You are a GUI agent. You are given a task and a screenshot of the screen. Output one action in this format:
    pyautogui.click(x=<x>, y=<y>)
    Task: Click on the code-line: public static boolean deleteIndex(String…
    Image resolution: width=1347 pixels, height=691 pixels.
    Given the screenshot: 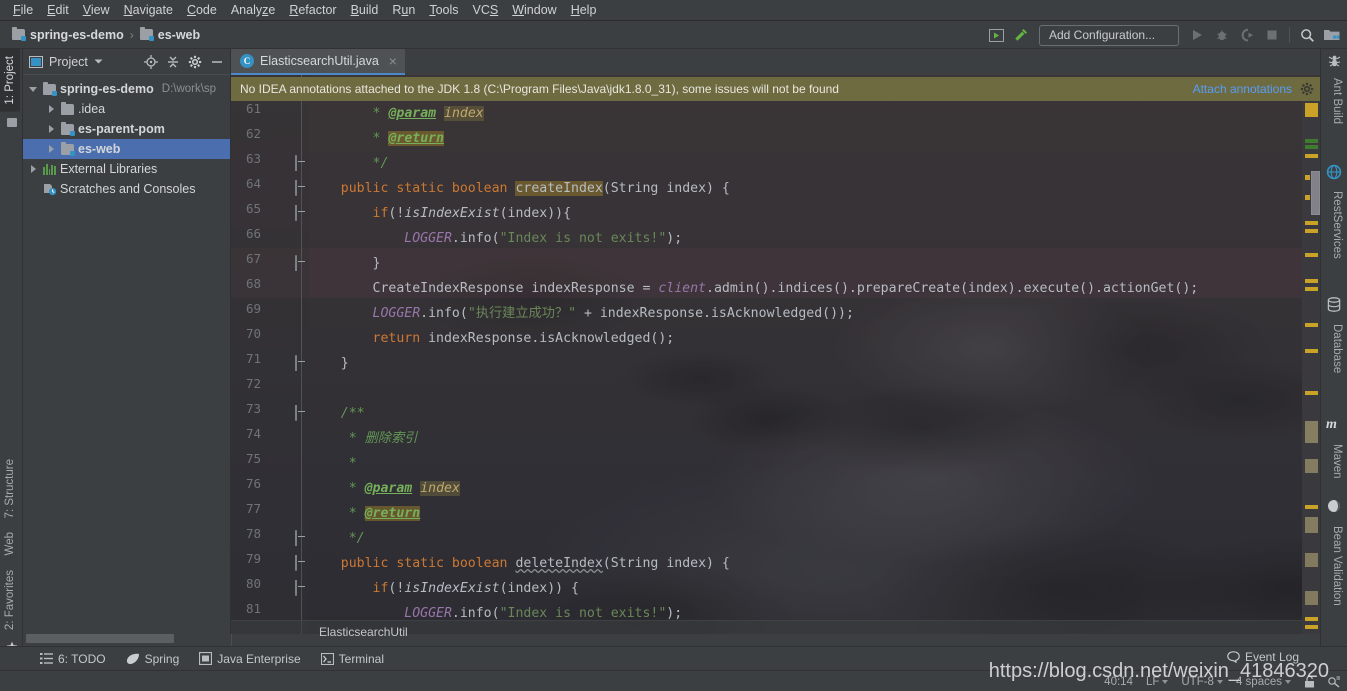 What is the action you would take?
    pyautogui.click(x=519, y=563)
    